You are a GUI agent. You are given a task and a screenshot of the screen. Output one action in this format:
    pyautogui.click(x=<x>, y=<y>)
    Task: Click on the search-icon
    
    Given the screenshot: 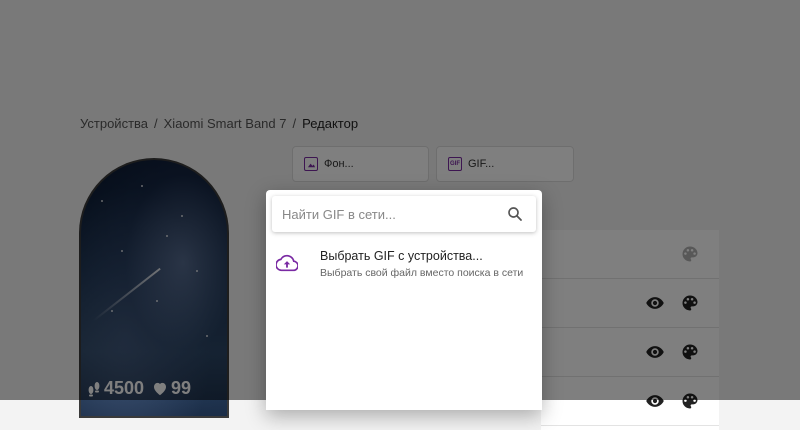 What is the action you would take?
    pyautogui.click(x=515, y=214)
    